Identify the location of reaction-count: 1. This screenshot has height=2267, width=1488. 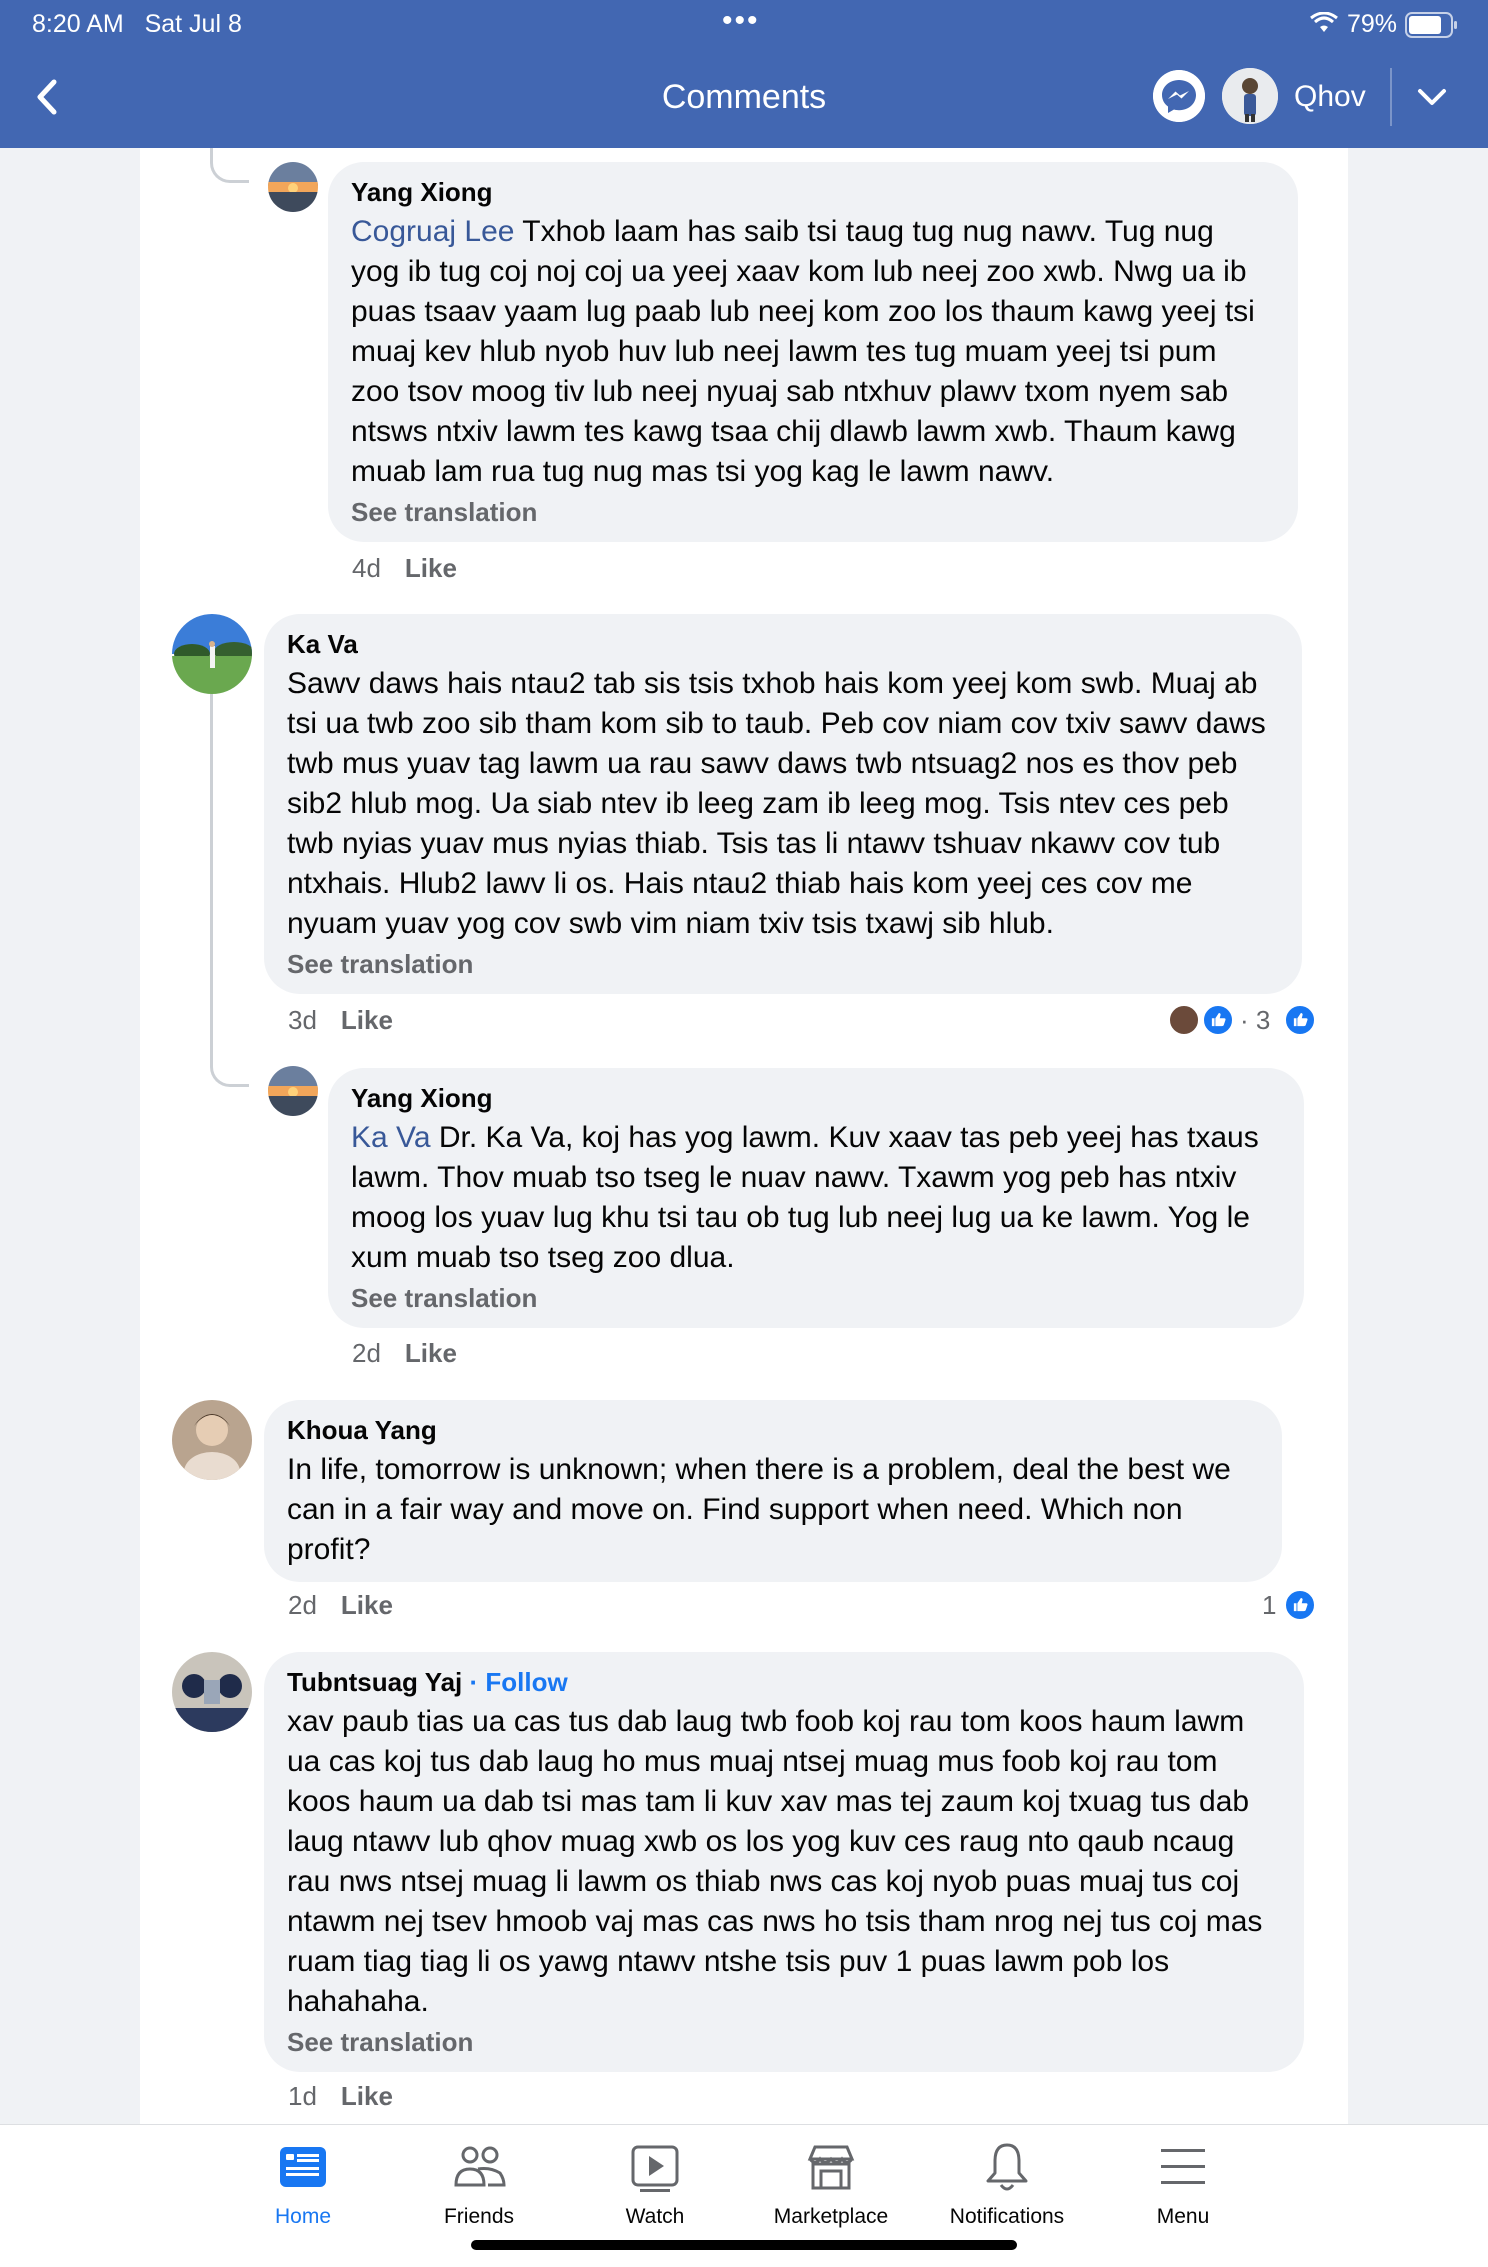
(1269, 1605).